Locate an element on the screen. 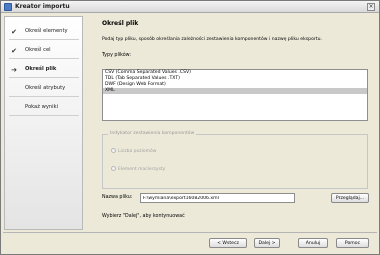 The width and height of the screenshot is (380, 255). radio-parent-element: Element macierzysty is located at coordinates (138, 169).